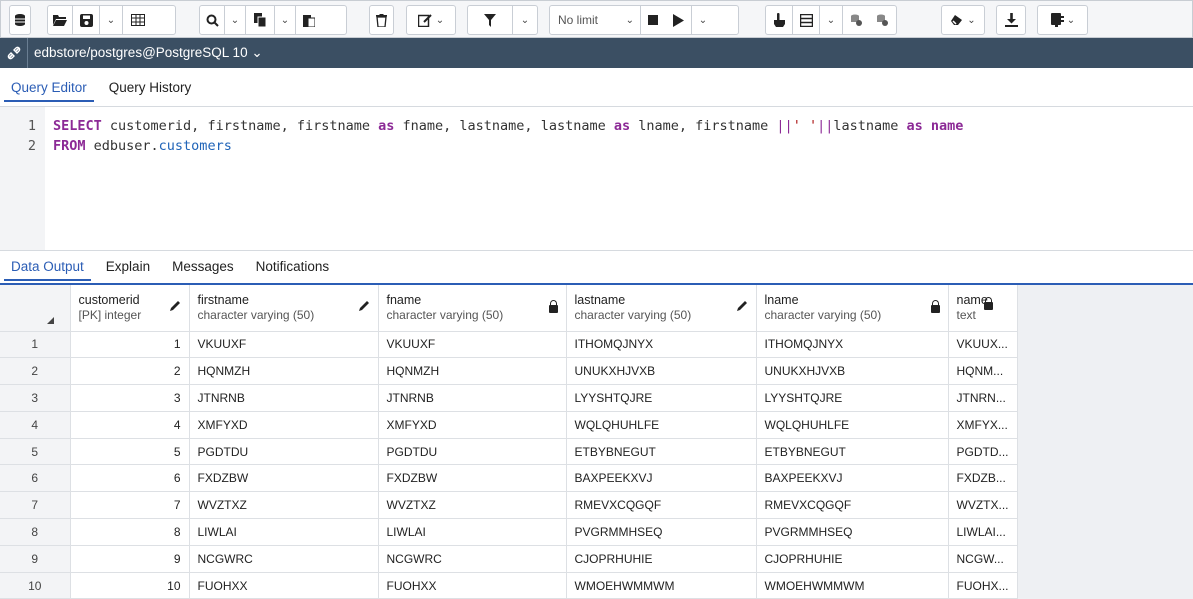  I want to click on edit-grid-button, so click(138, 20).